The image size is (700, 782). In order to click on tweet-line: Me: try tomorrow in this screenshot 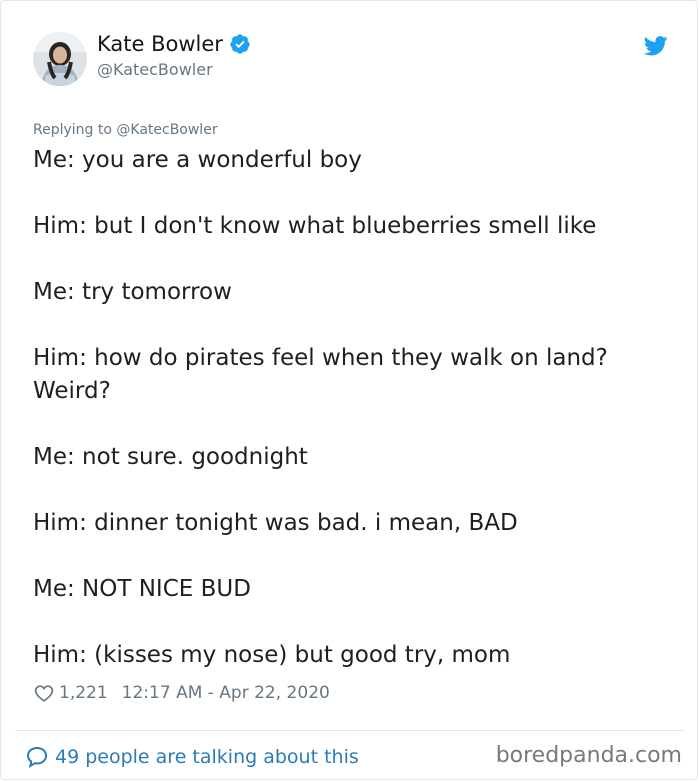, I will do `click(132, 292)`.